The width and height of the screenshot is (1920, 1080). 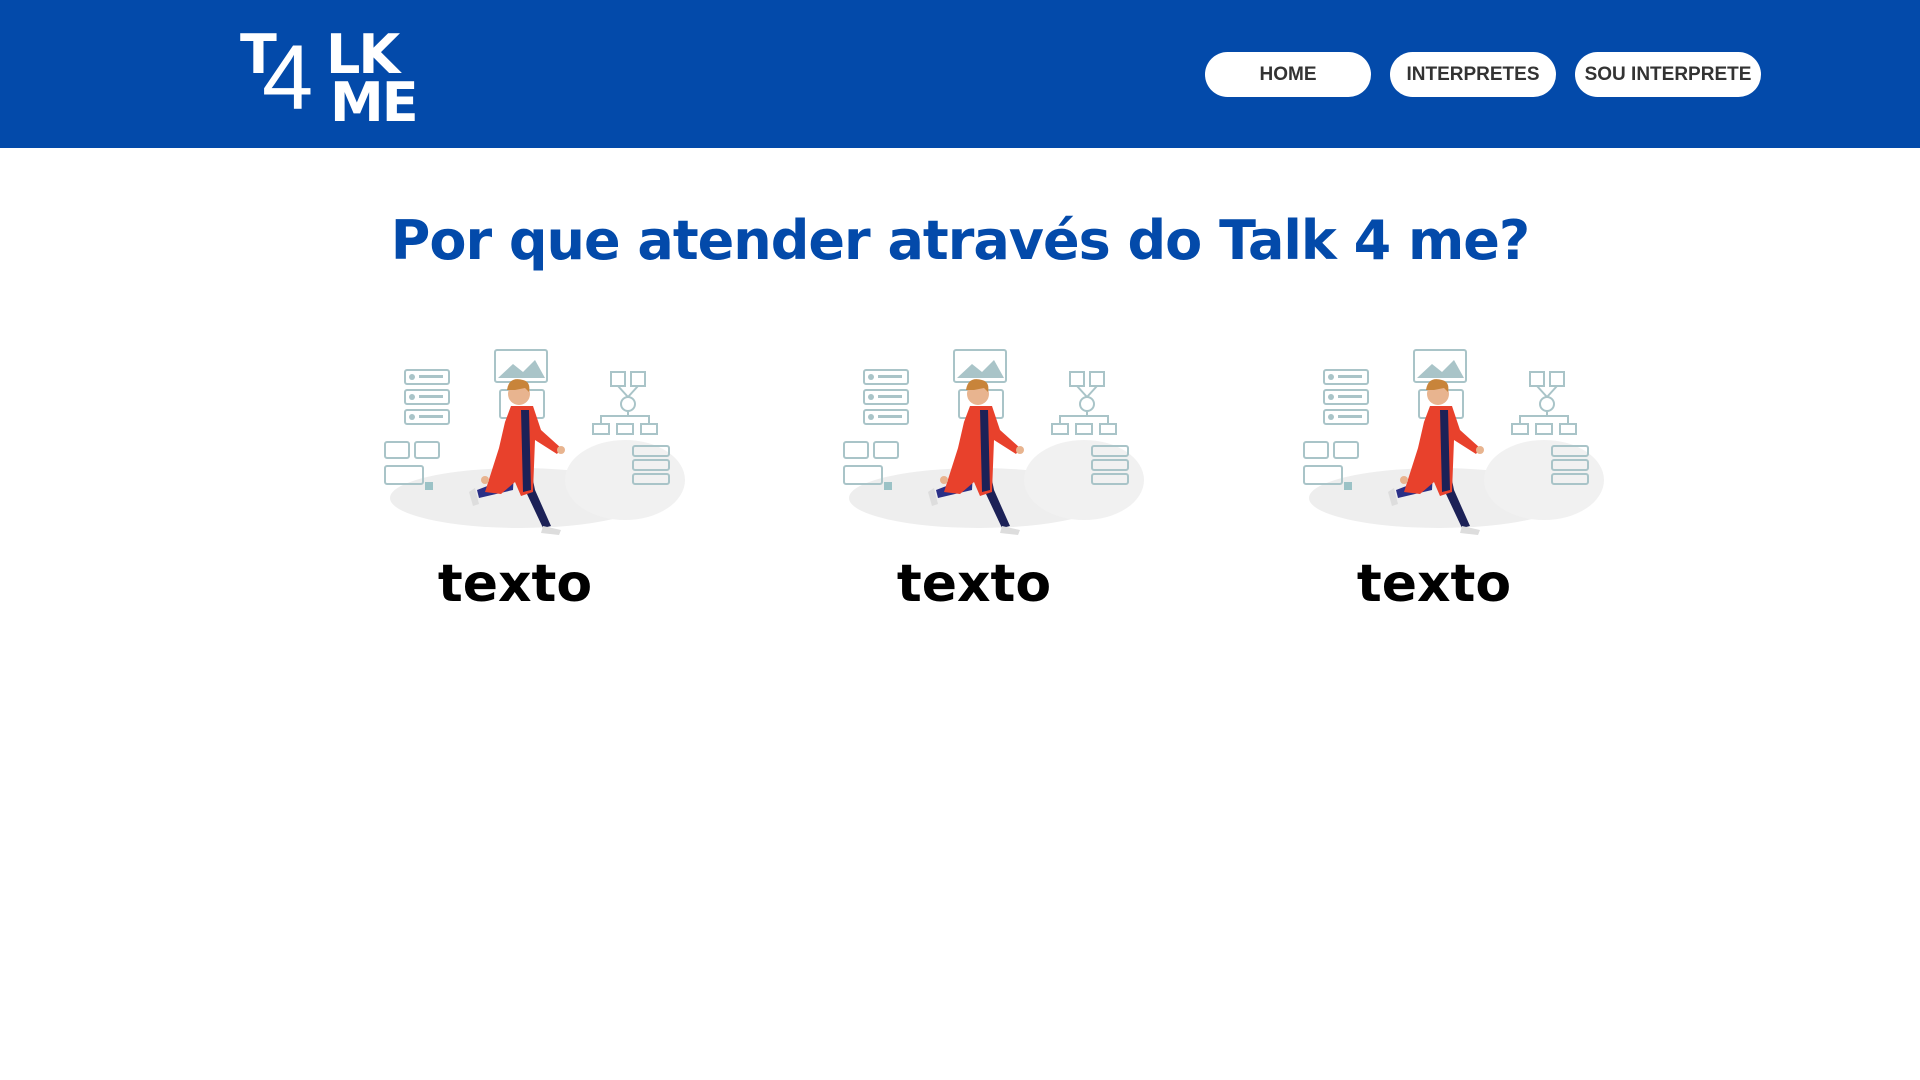 I want to click on main-nav: HOME INTERPRETES SOU INTERPRETE, so click(x=960, y=75).